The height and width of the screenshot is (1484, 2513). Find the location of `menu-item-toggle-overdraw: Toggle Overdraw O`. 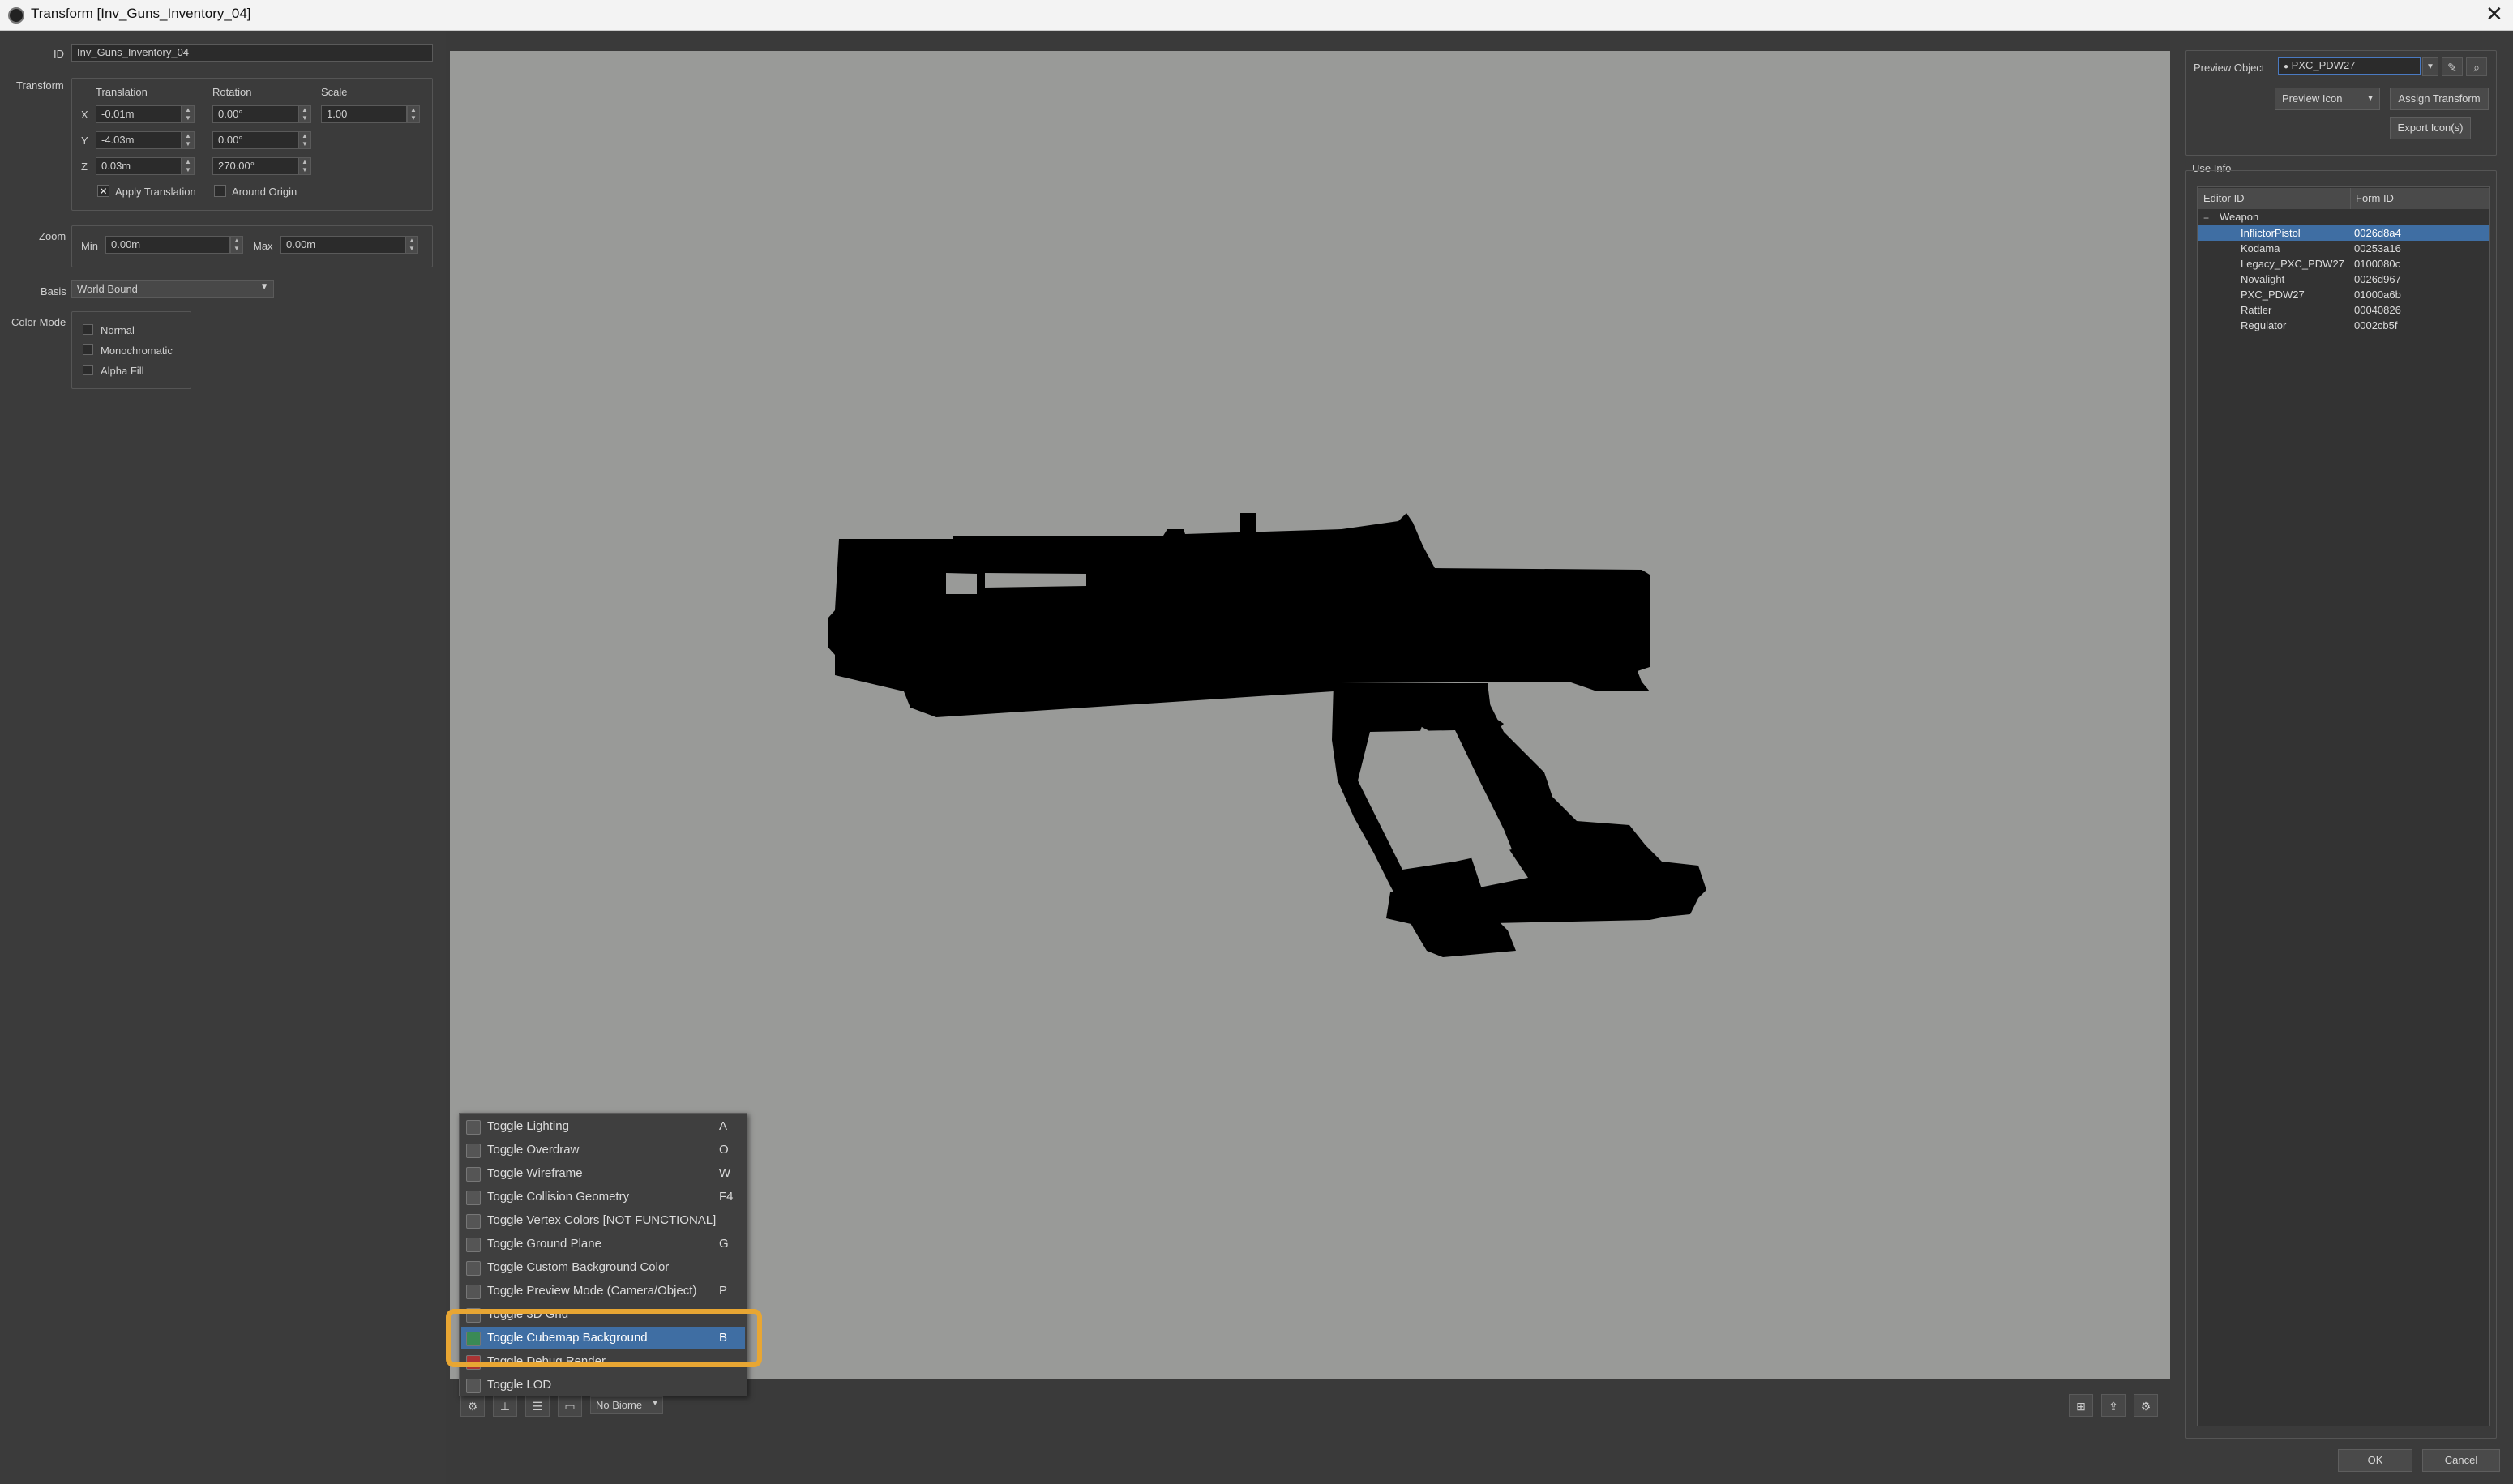

menu-item-toggle-overdraw: Toggle Overdraw O is located at coordinates (603, 1150).